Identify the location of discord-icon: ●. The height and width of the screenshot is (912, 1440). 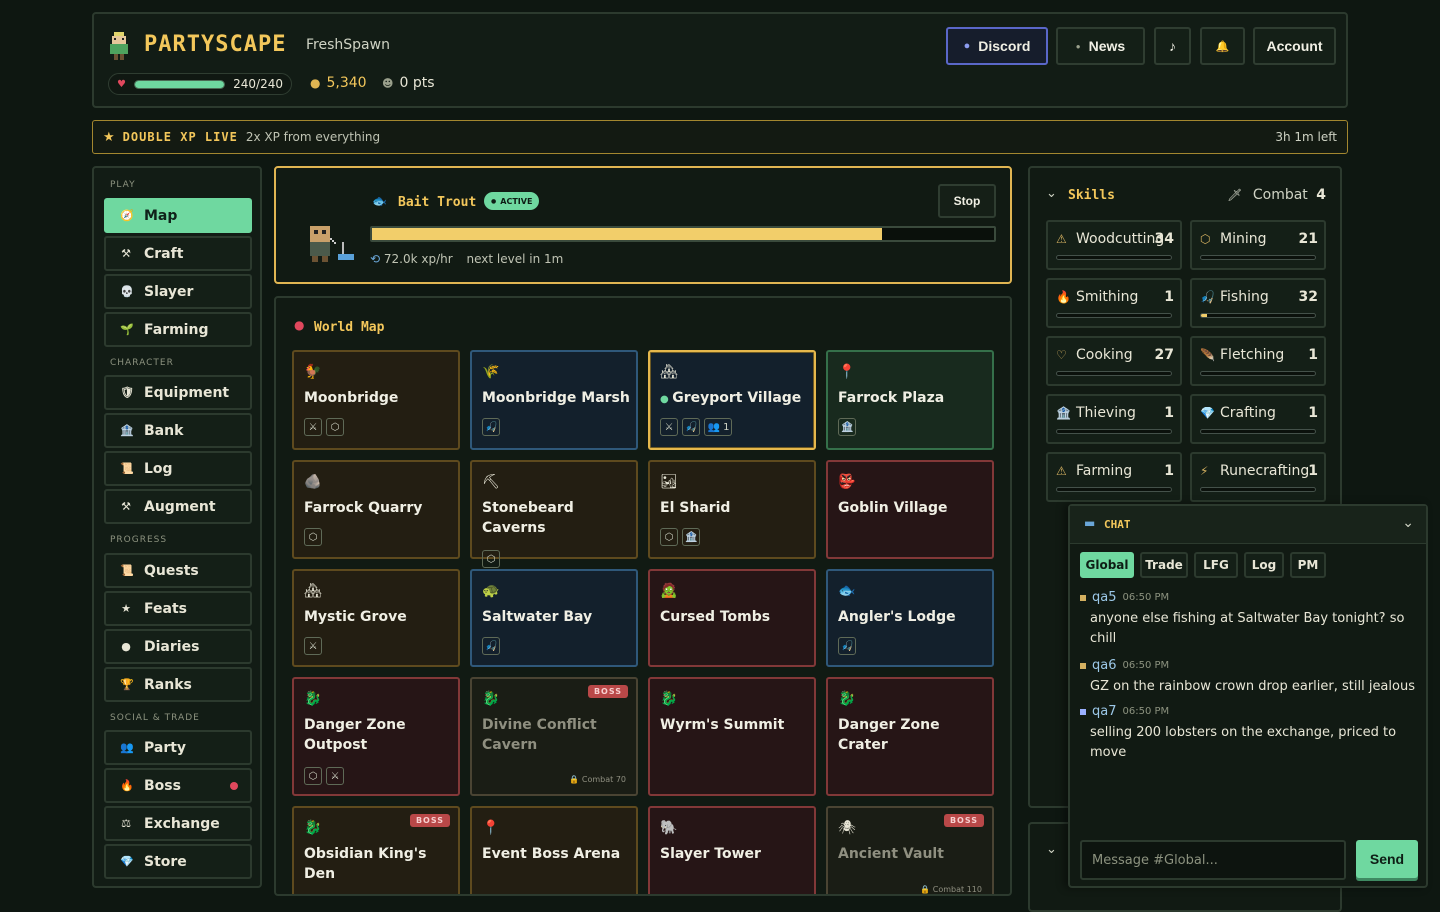
(967, 46).